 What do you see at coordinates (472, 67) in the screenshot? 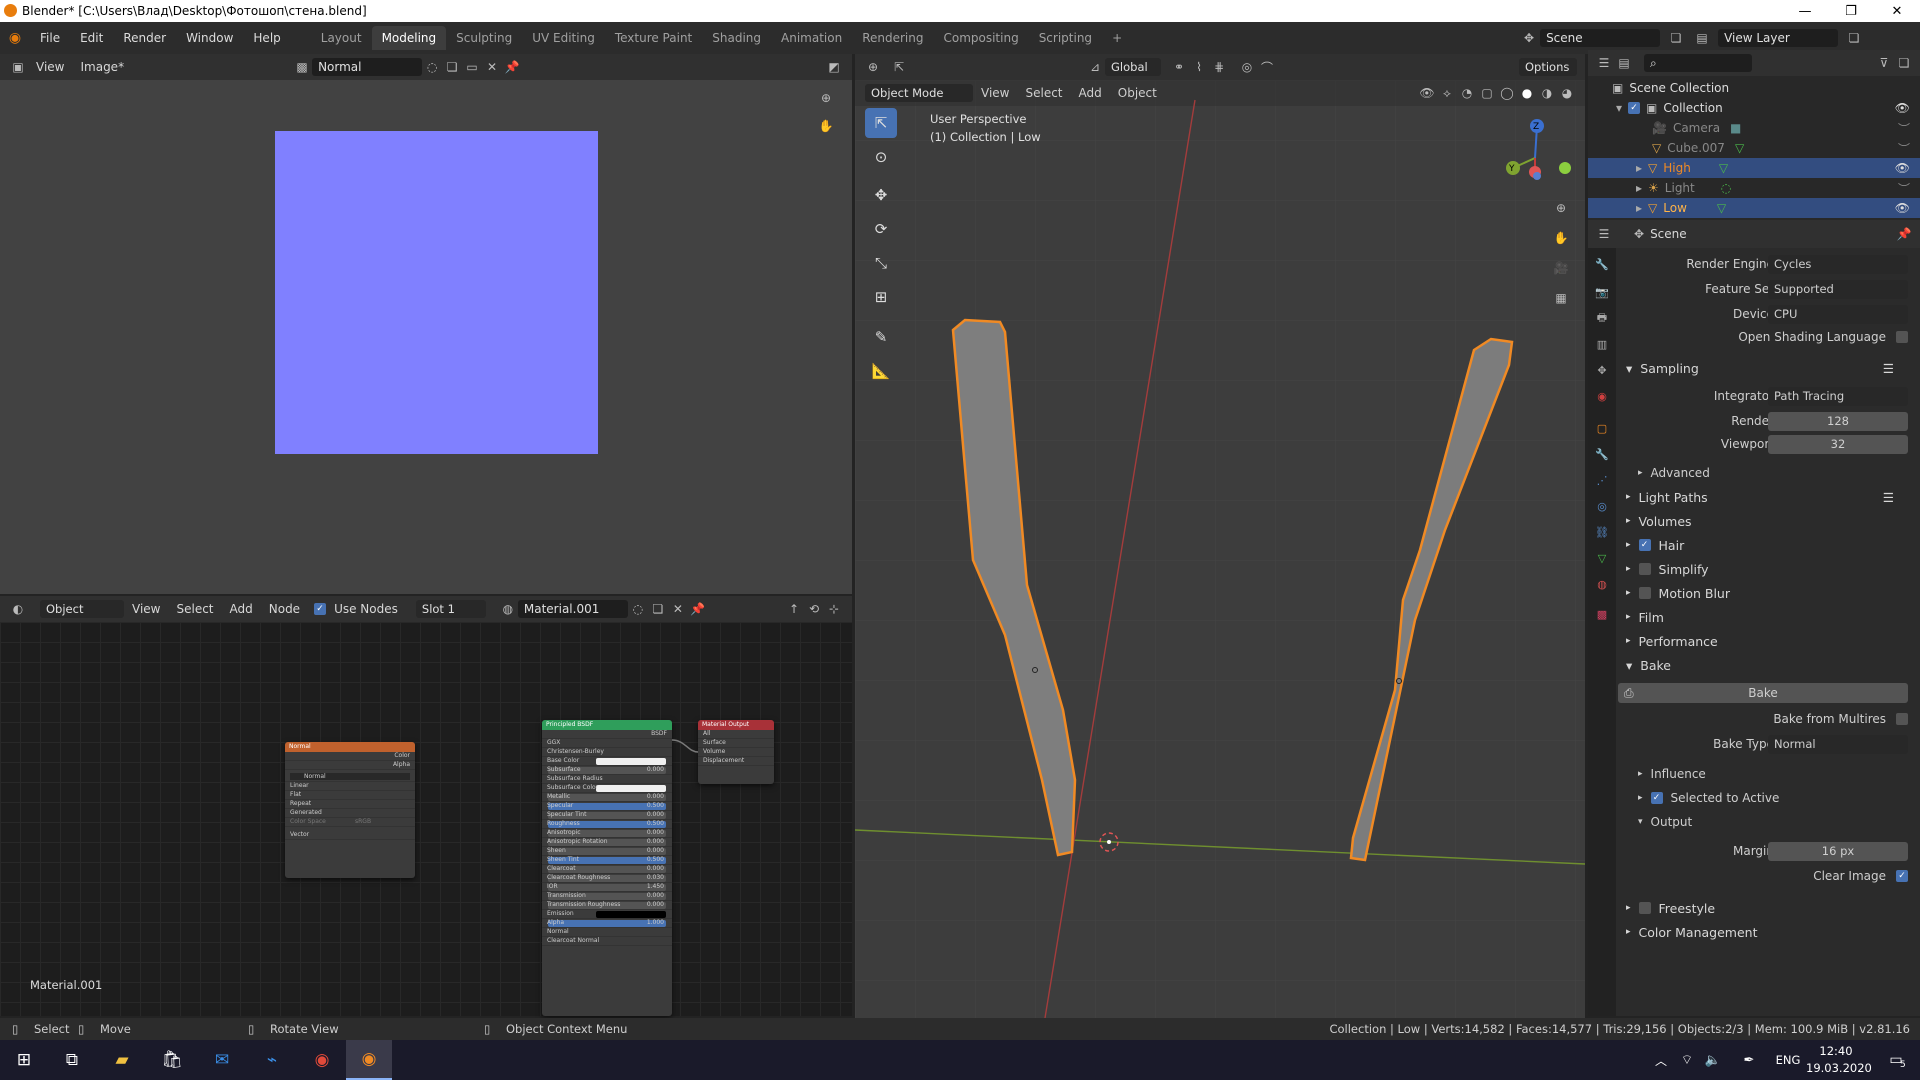
I see `open-image-icon: ▭` at bounding box center [472, 67].